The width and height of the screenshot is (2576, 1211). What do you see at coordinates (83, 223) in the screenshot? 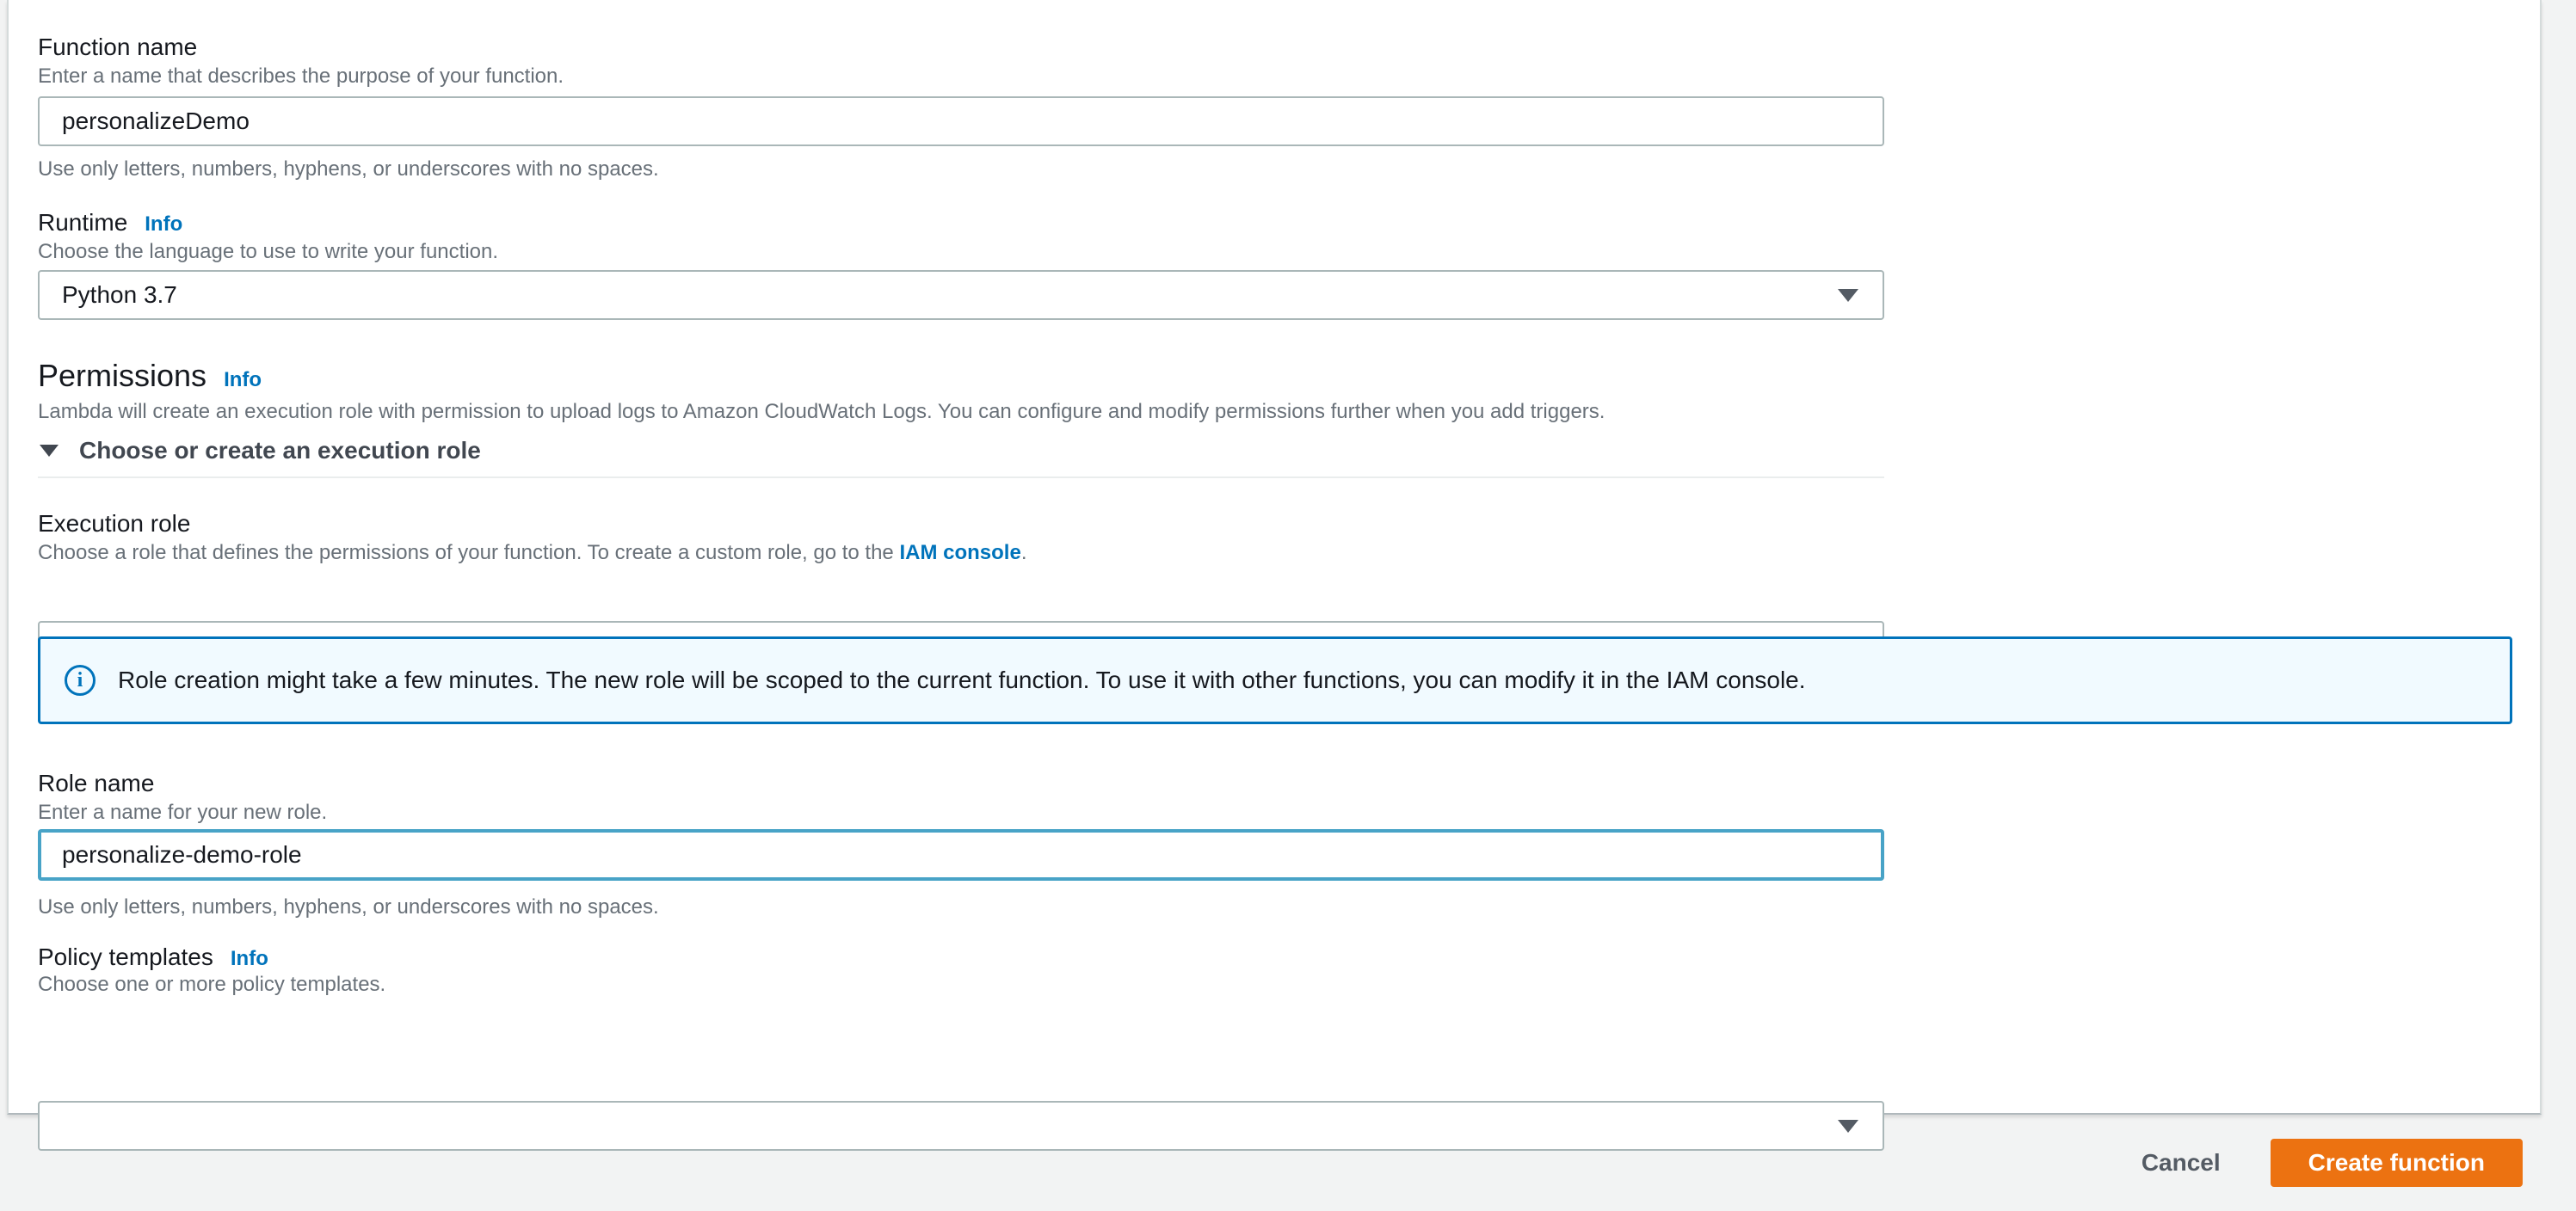
I see `runtime-label: Runtime` at bounding box center [83, 223].